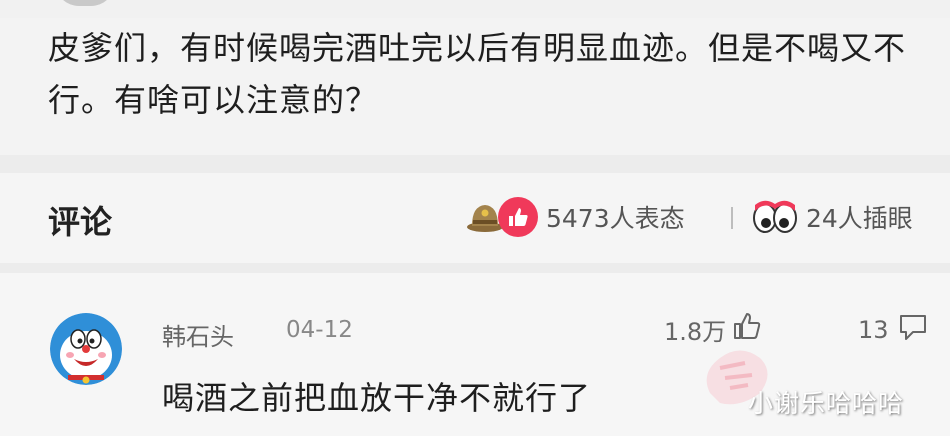 This screenshot has width=950, height=436. Describe the element at coordinates (913, 330) in the screenshot. I see `reply-icon` at that location.